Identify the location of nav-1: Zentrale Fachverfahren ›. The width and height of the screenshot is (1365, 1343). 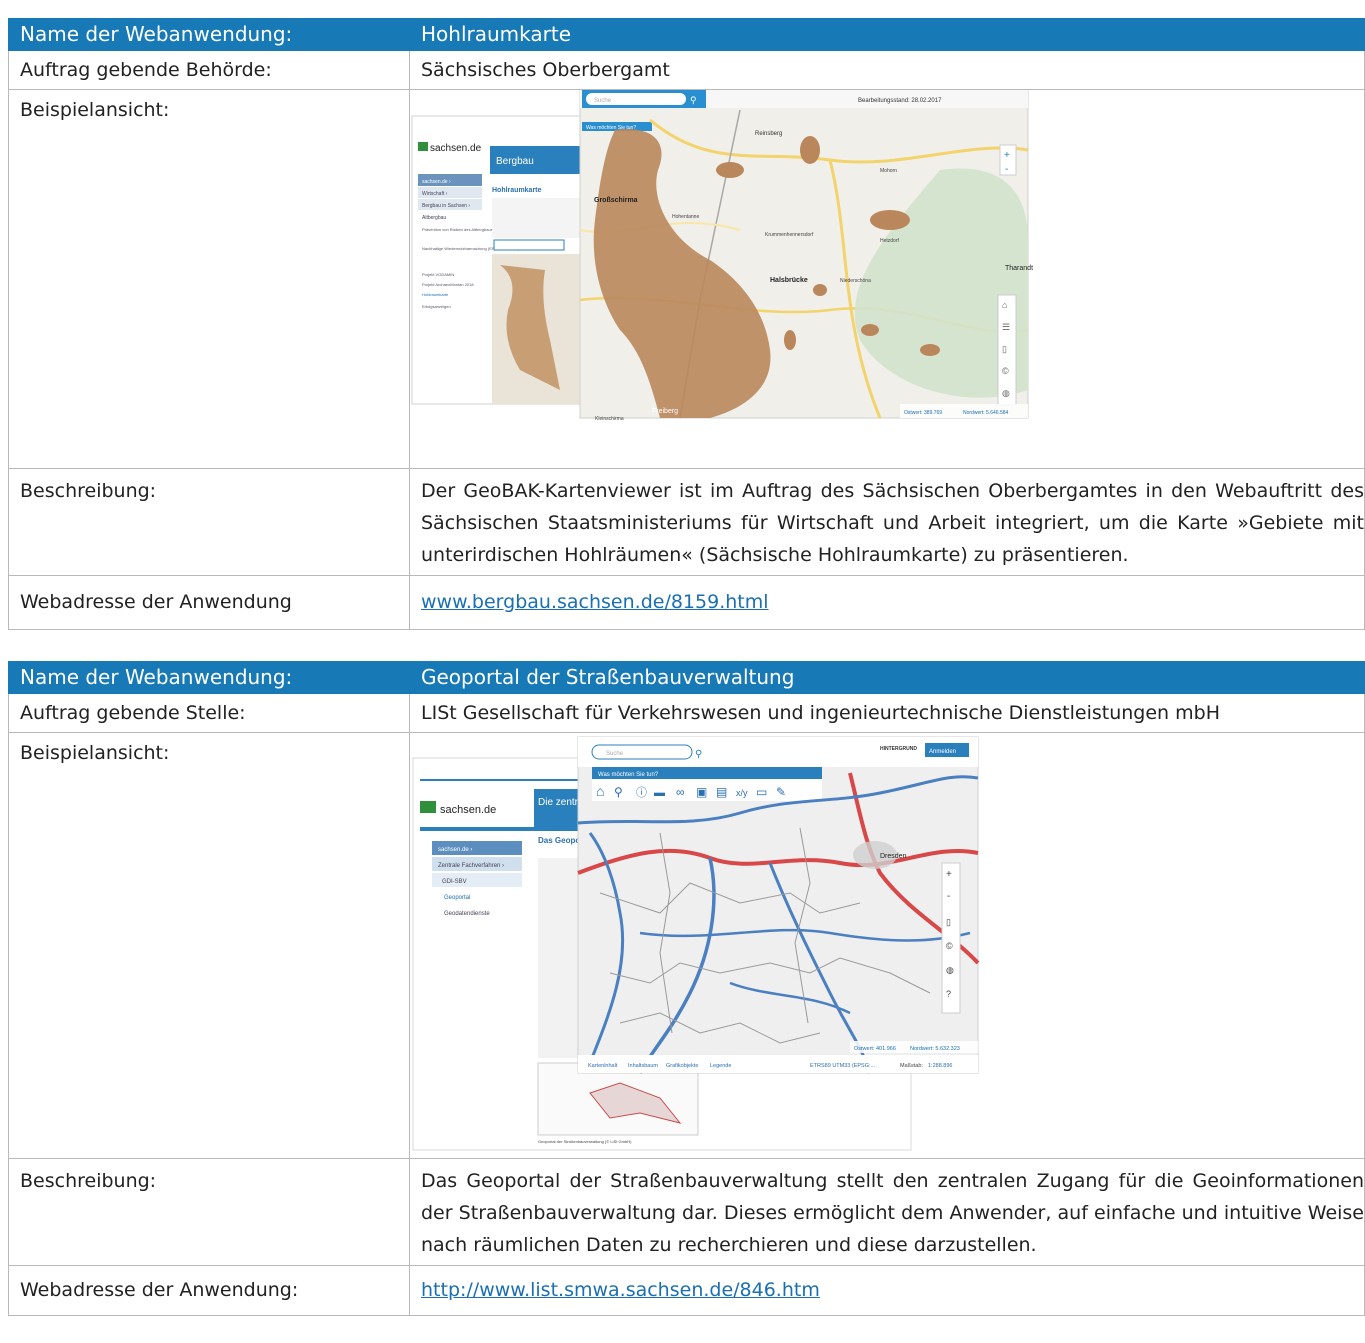
(471, 866).